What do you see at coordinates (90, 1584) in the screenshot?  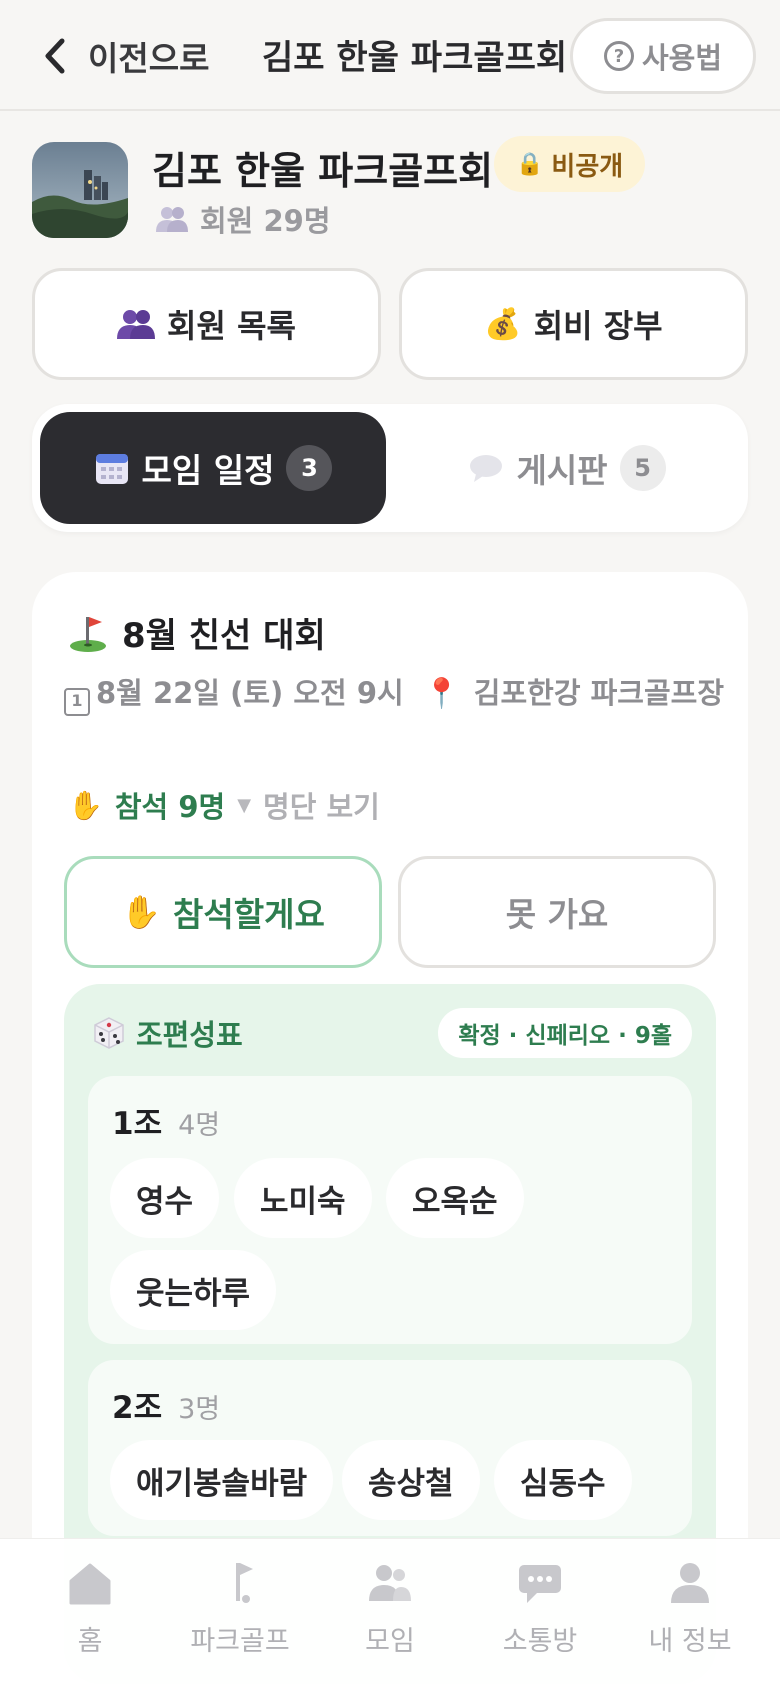 I see `home-icon` at bounding box center [90, 1584].